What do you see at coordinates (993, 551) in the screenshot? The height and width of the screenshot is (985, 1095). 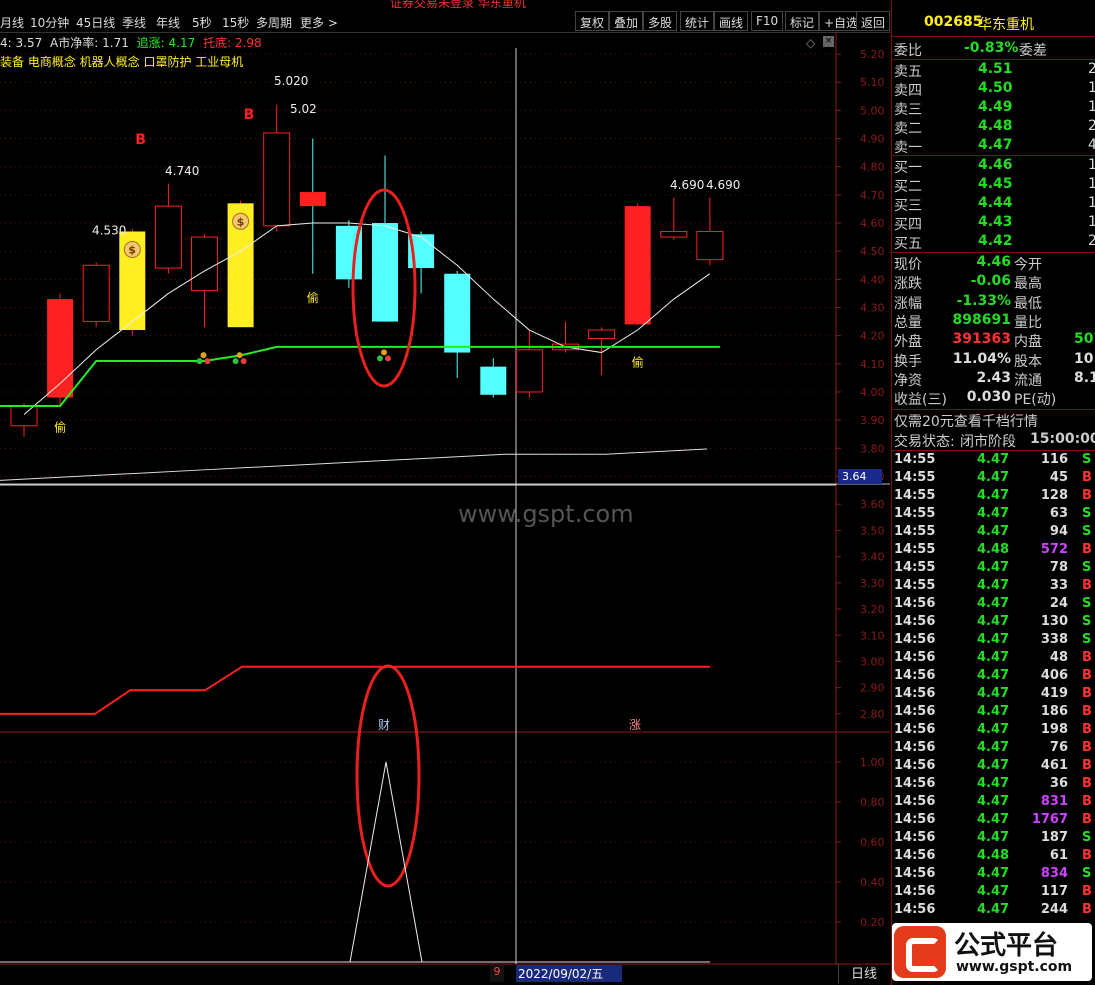 I see `tick-row: 14:55 4.48 572 B` at bounding box center [993, 551].